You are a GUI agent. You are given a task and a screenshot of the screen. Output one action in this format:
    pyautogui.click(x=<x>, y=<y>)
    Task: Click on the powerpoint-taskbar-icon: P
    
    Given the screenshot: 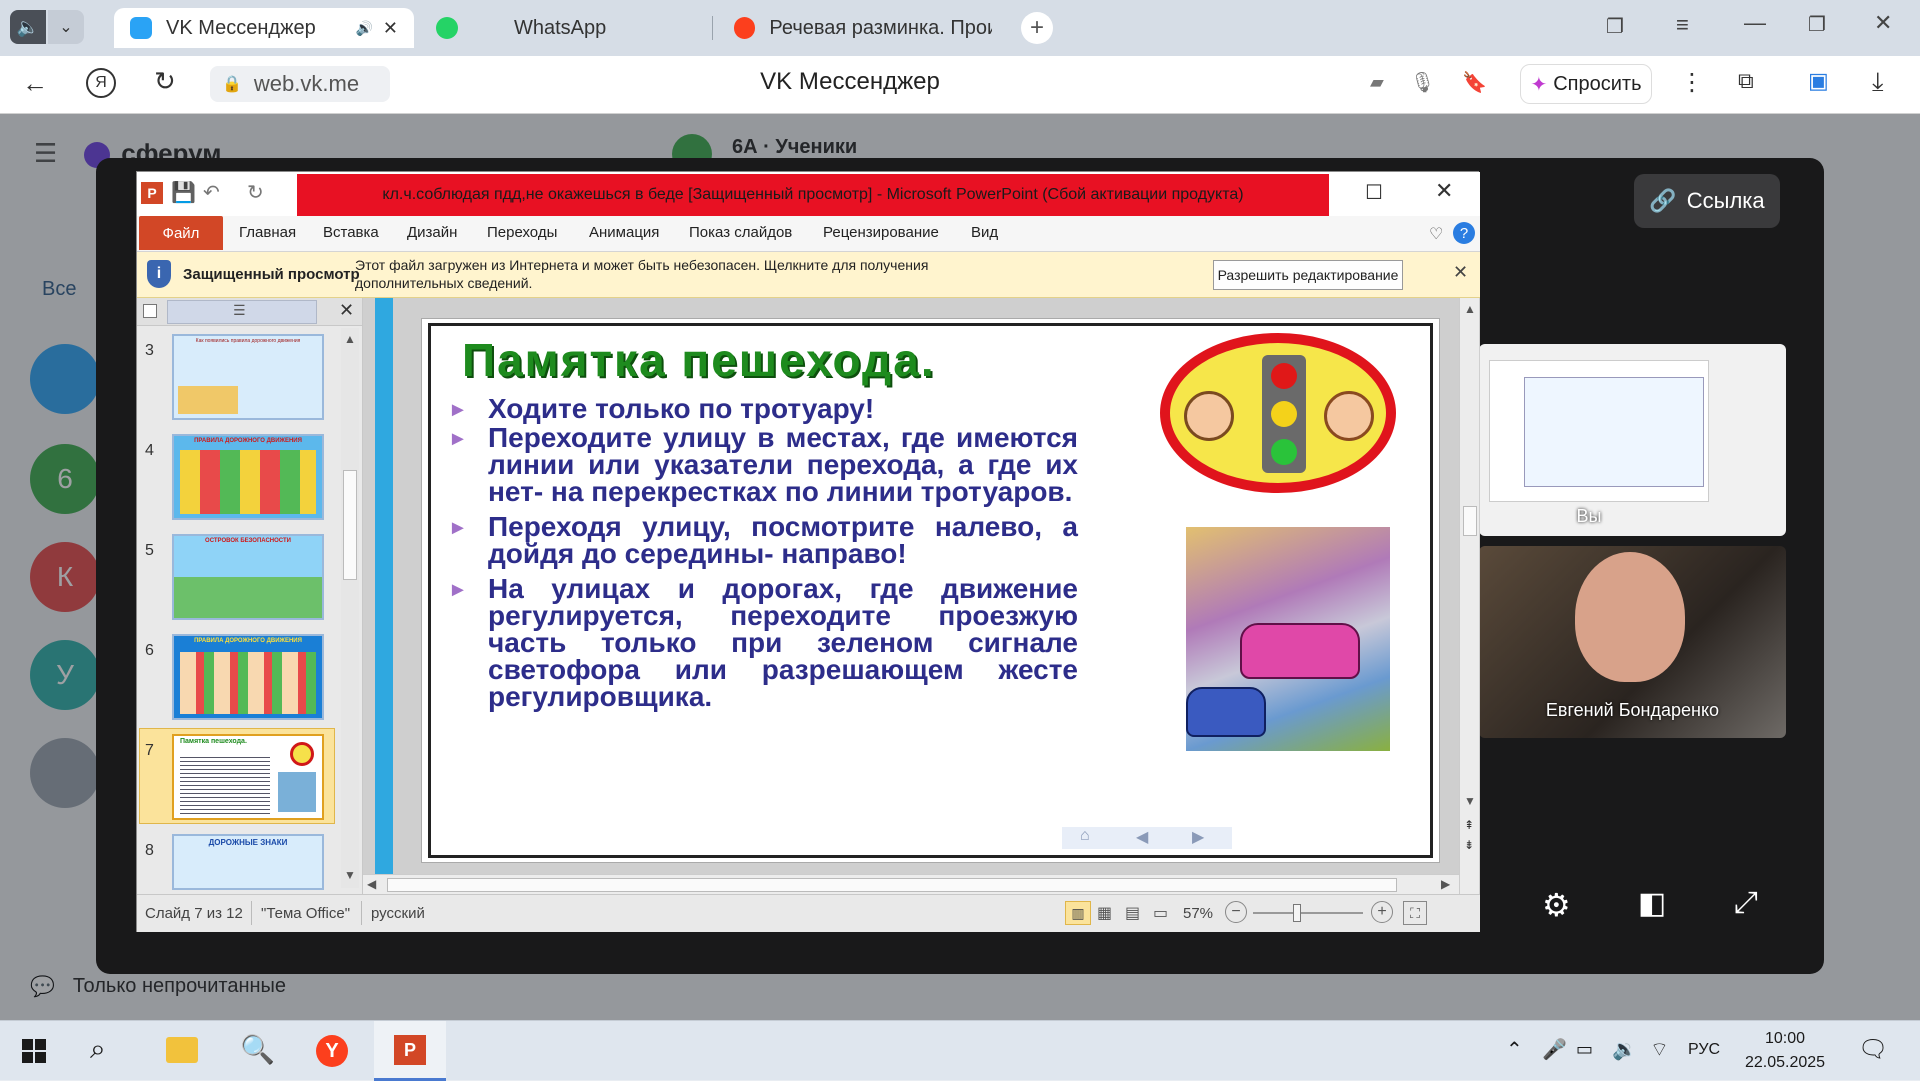 What is the action you would take?
    pyautogui.click(x=410, y=1051)
    